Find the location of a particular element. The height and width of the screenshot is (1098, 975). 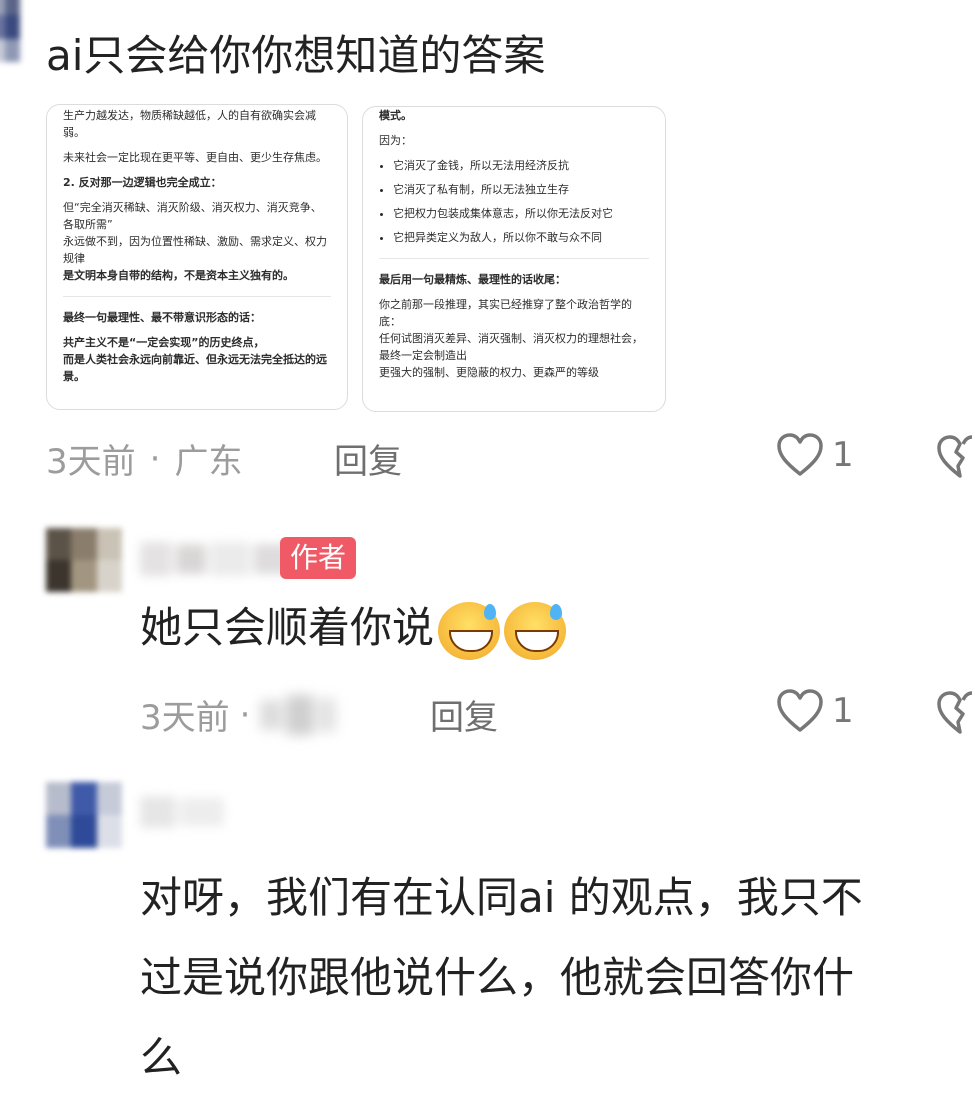

image-text: 共产主义不是“一定会实现”的历史终点， is located at coordinates (164, 342).